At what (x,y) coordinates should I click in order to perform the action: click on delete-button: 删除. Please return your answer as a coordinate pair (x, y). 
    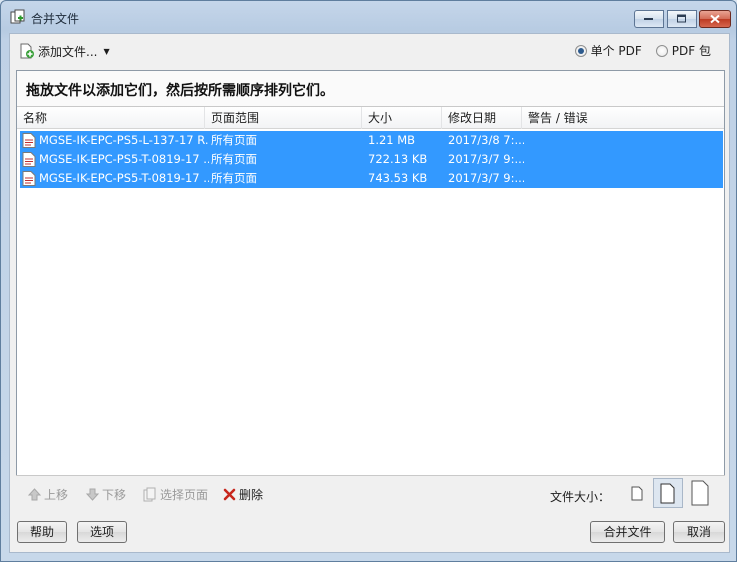
    Looking at the image, I should click on (243, 494).